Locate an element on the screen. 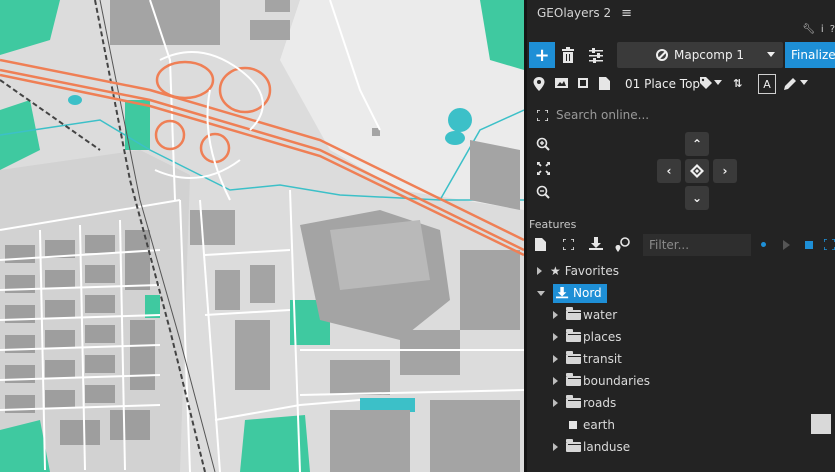  comp-name: Mapcomp 1 is located at coordinates (709, 55).